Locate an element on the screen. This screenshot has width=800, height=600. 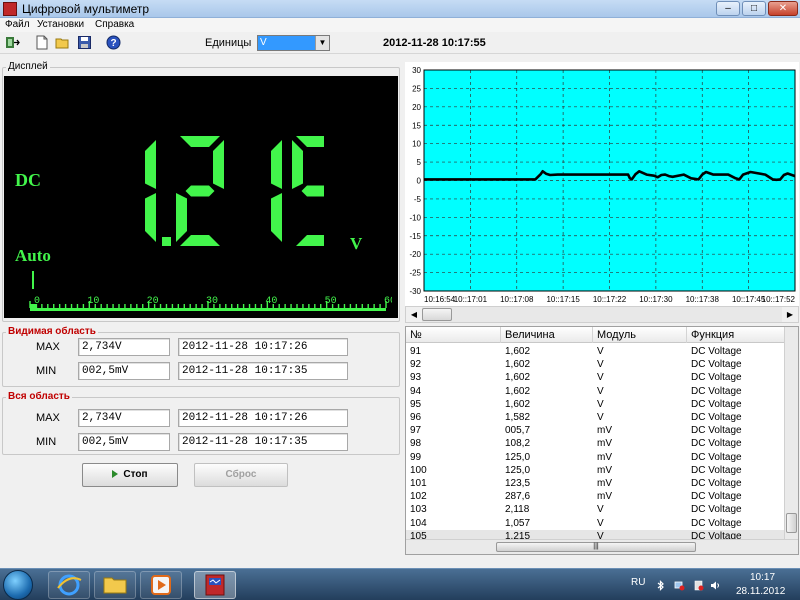
table-row: 92 1,602 V DC Voltage is located at coordinates (596, 364).